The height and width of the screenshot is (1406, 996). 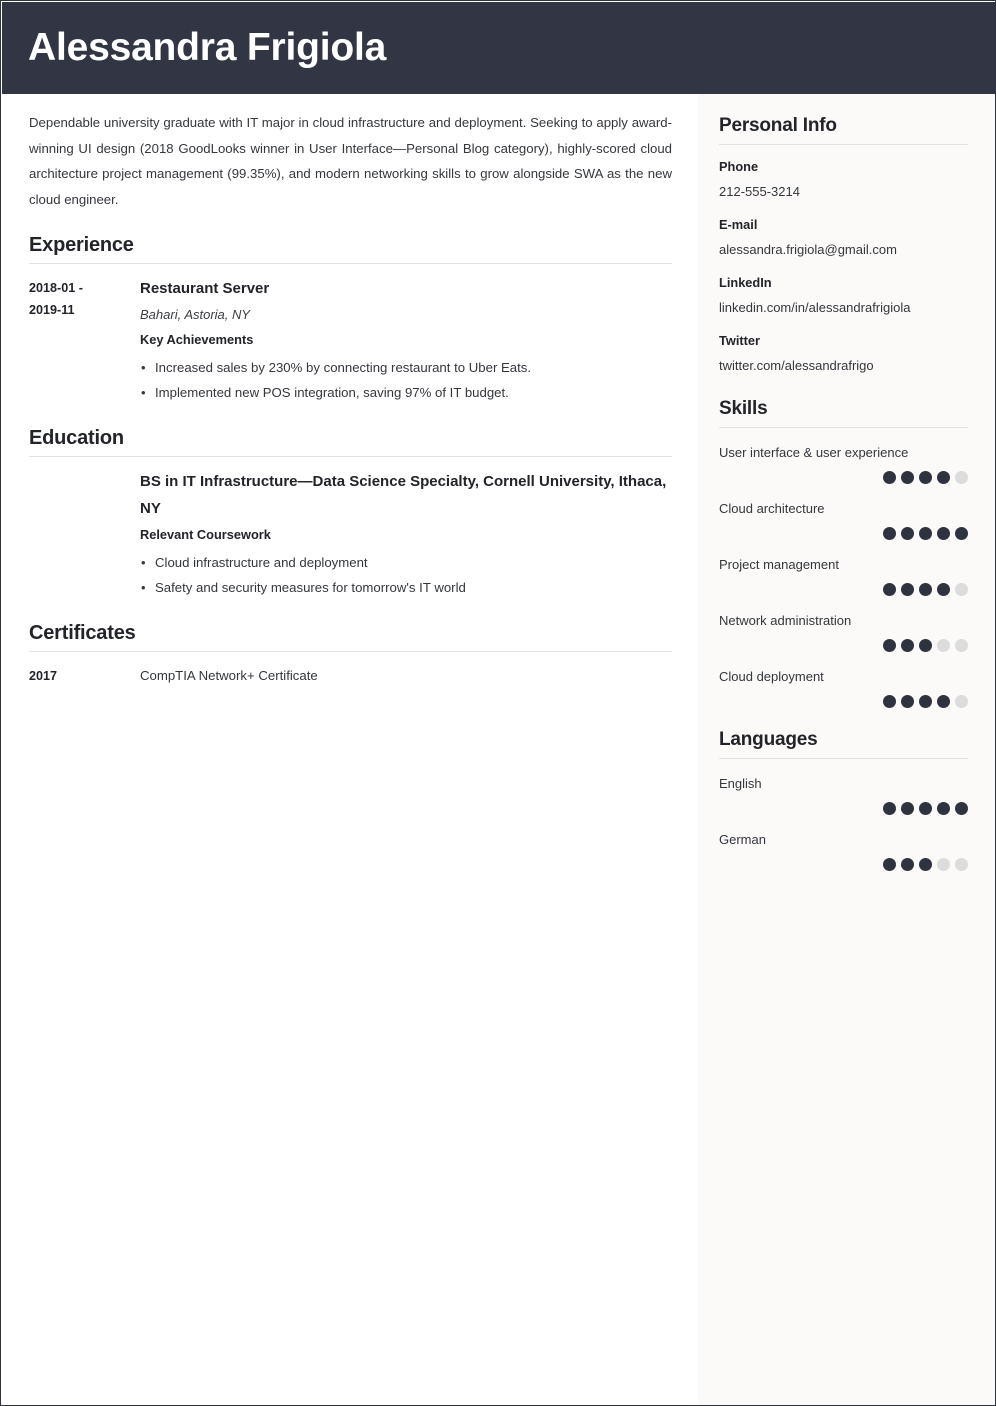 I want to click on languages-list: English German, so click(x=843, y=822).